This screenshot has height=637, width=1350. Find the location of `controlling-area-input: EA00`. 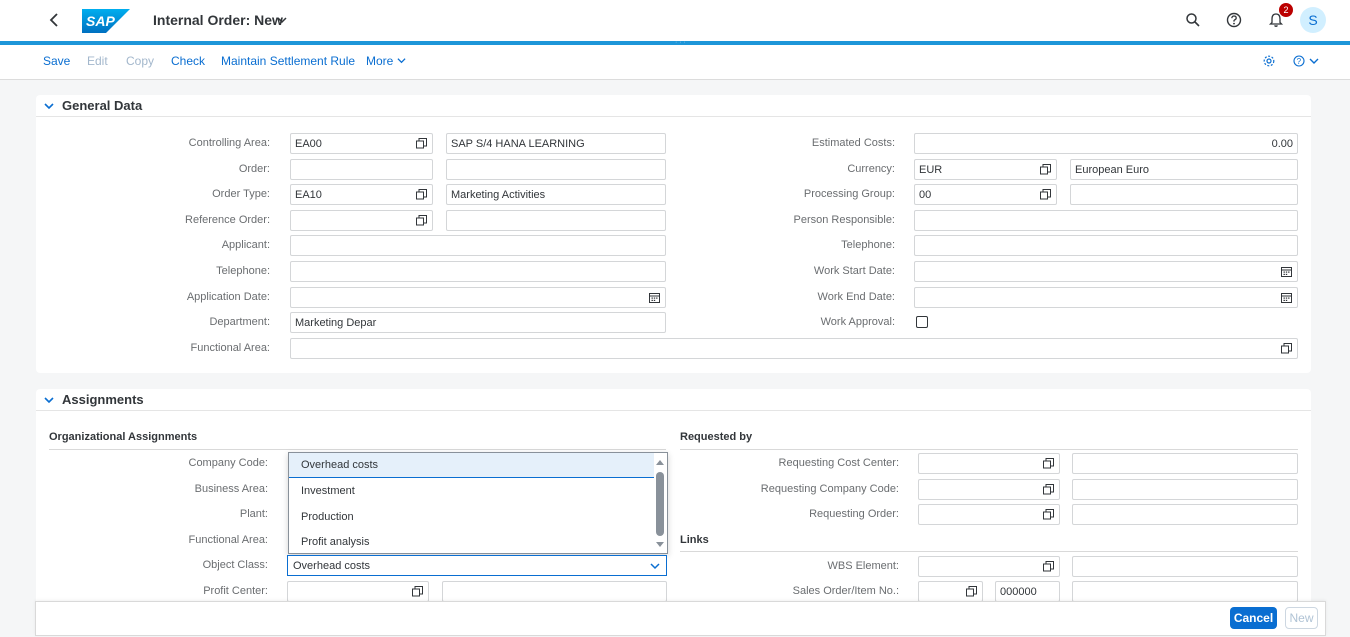

controlling-area-input: EA00 is located at coordinates (361, 143).